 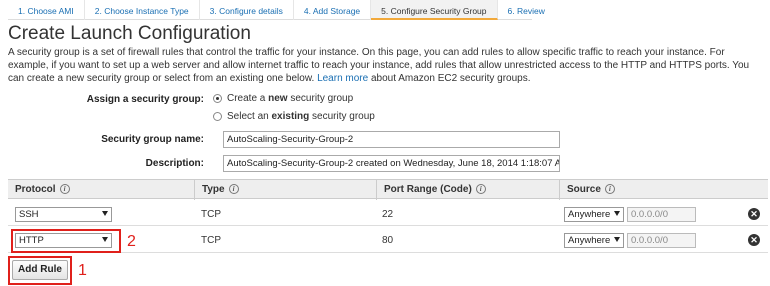 I want to click on learn-more-link: Learn more, so click(x=342, y=78).